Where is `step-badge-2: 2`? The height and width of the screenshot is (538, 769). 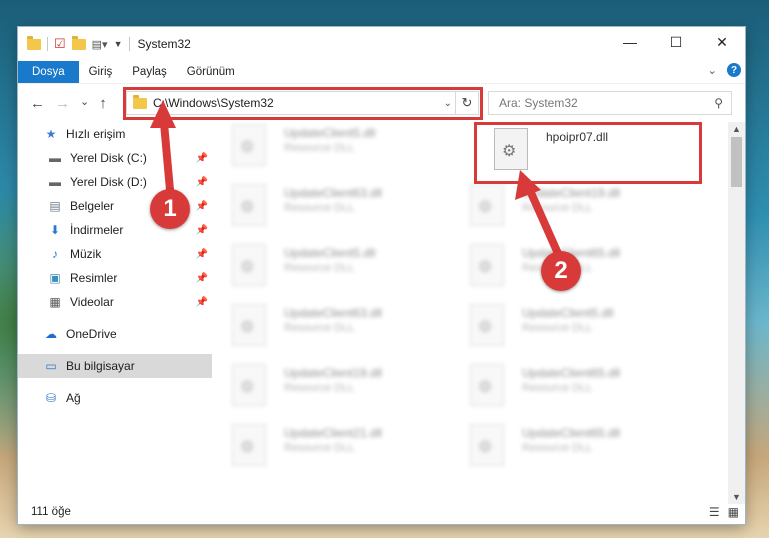 step-badge-2: 2 is located at coordinates (561, 271).